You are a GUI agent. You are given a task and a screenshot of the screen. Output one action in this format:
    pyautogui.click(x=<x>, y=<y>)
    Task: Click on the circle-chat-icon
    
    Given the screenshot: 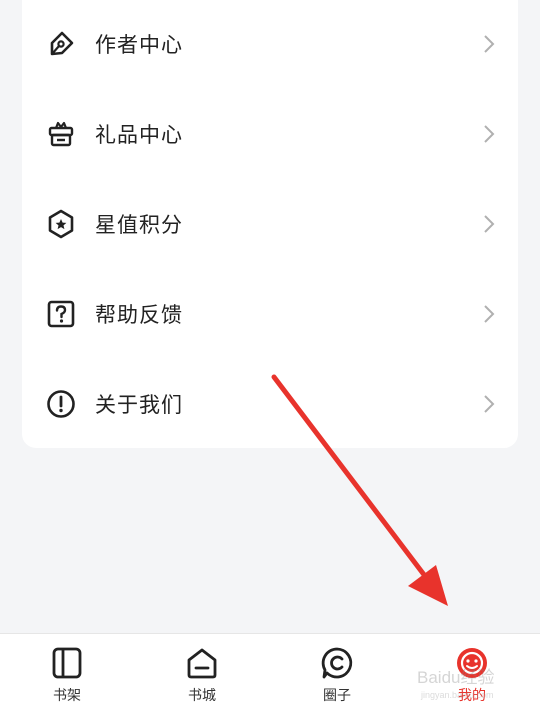 What is the action you would take?
    pyautogui.click(x=337, y=663)
    